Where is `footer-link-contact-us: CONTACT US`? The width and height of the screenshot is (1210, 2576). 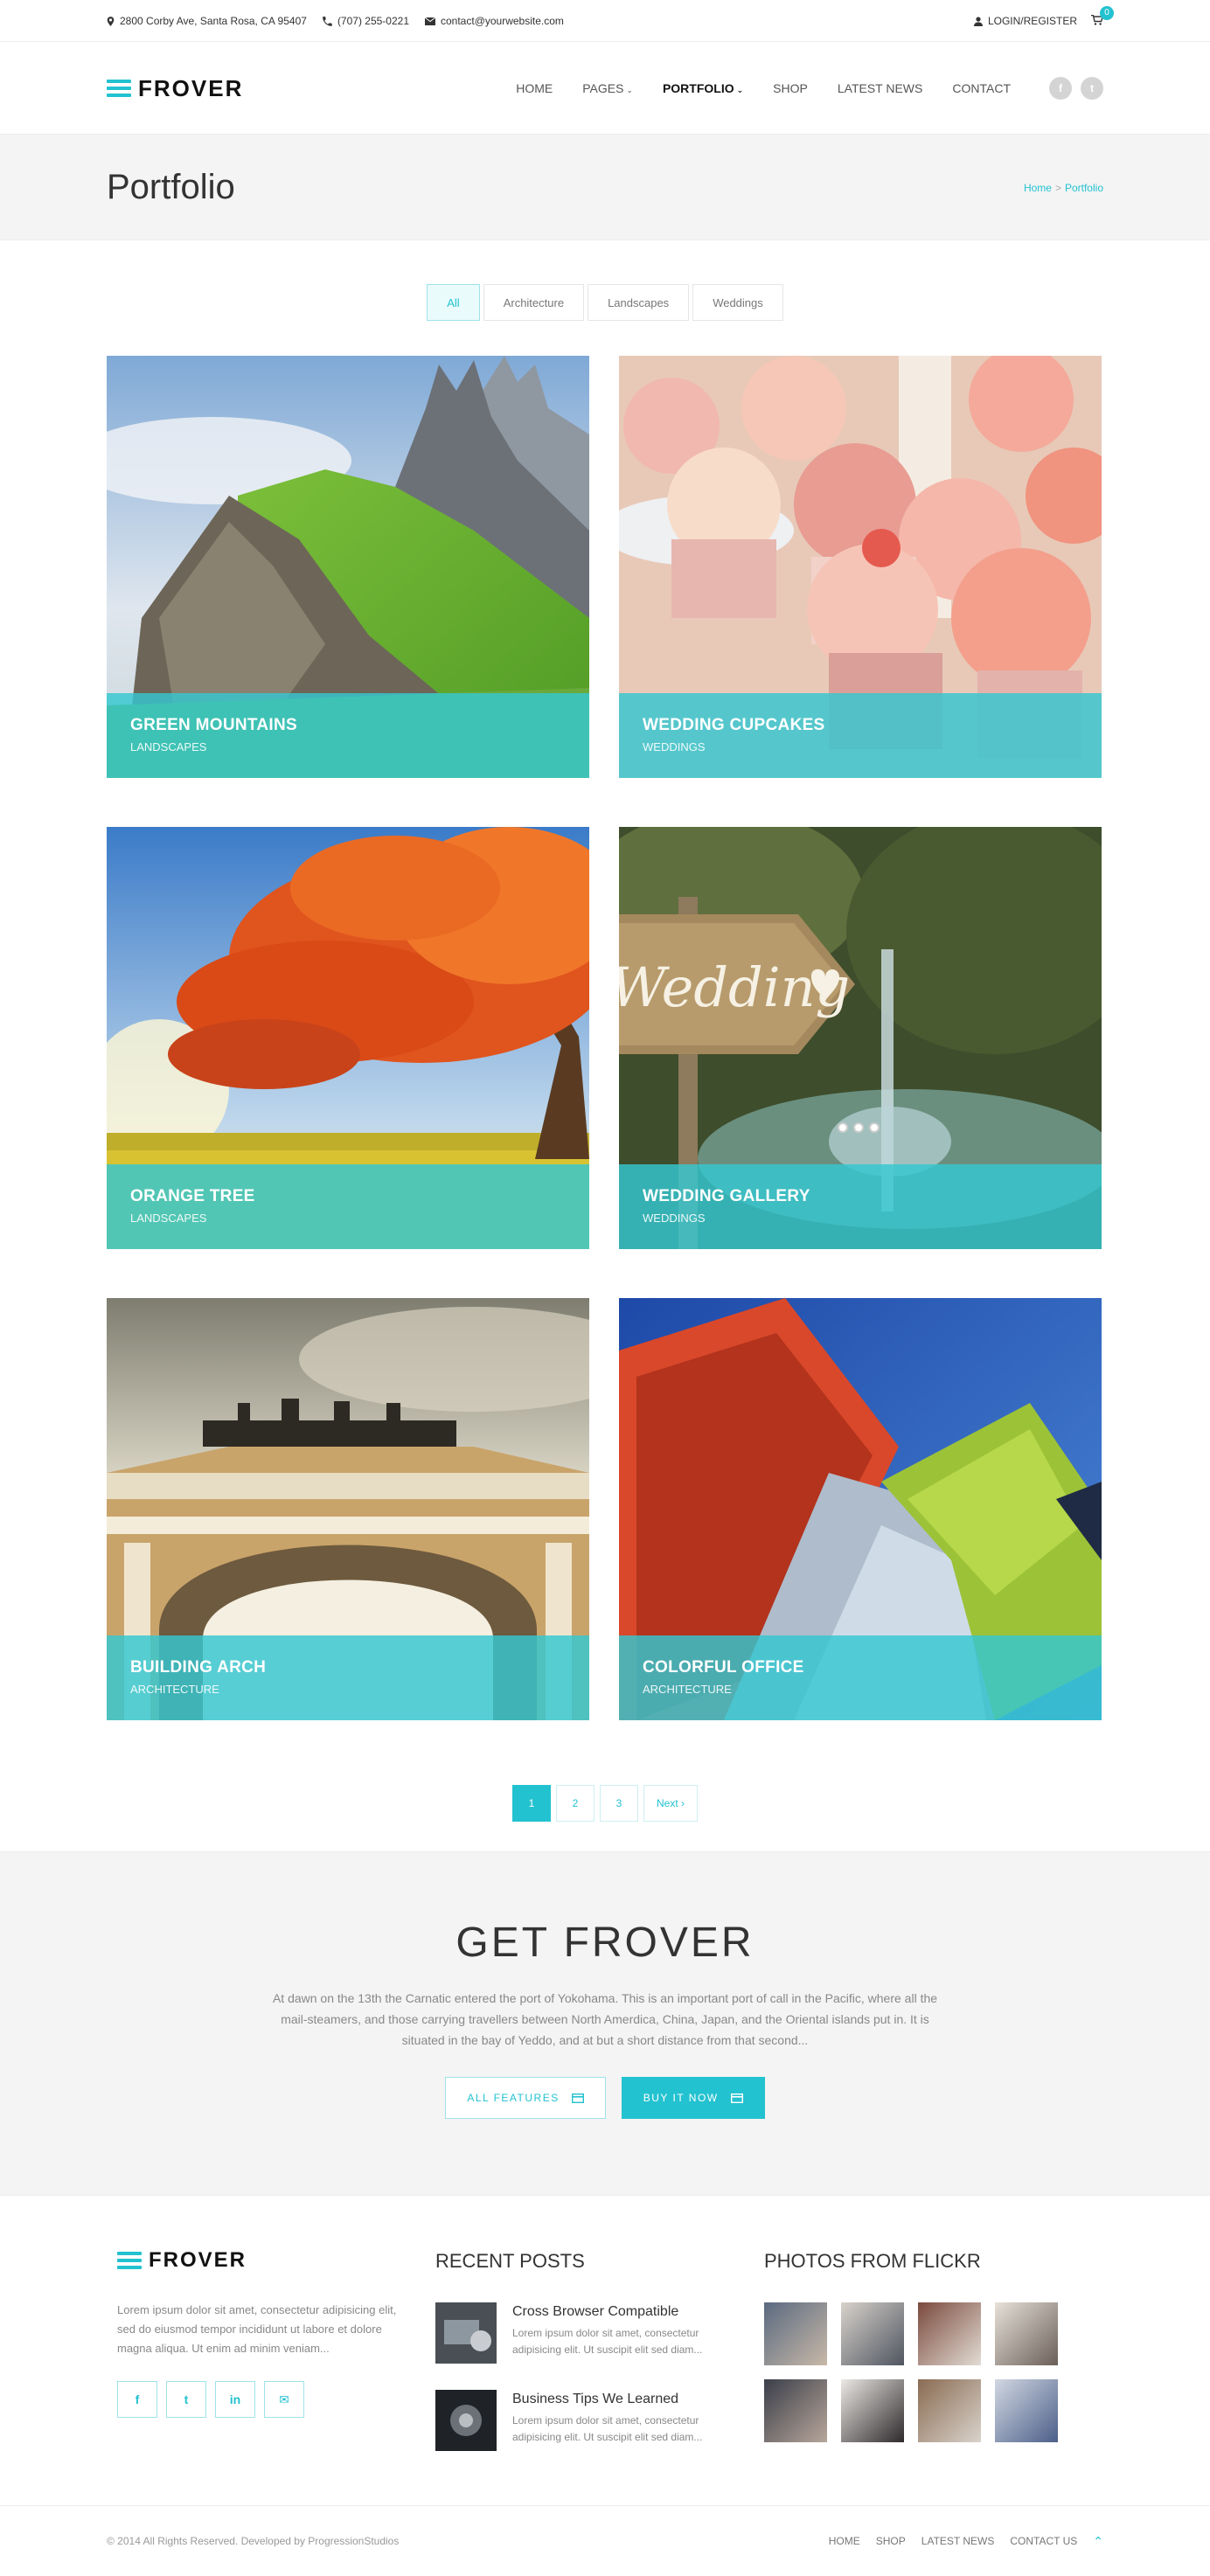 footer-link-contact-us: CONTACT US is located at coordinates (1044, 2541).